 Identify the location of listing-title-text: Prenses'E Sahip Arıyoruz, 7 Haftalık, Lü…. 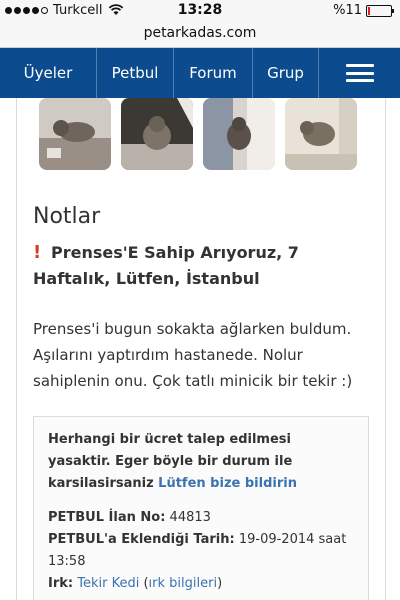
(166, 265).